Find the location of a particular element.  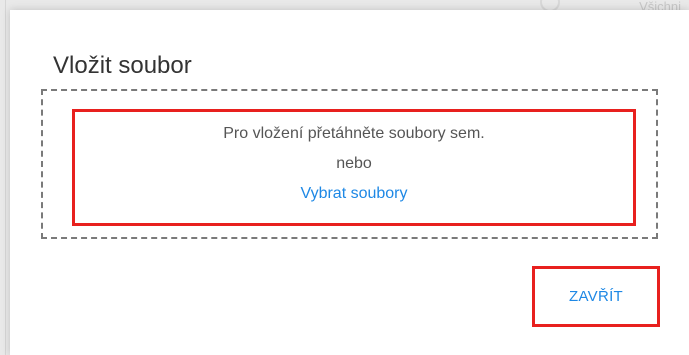

dropzone-instruction: Pro vložení přetáhněte soubory sem. is located at coordinates (354, 133).